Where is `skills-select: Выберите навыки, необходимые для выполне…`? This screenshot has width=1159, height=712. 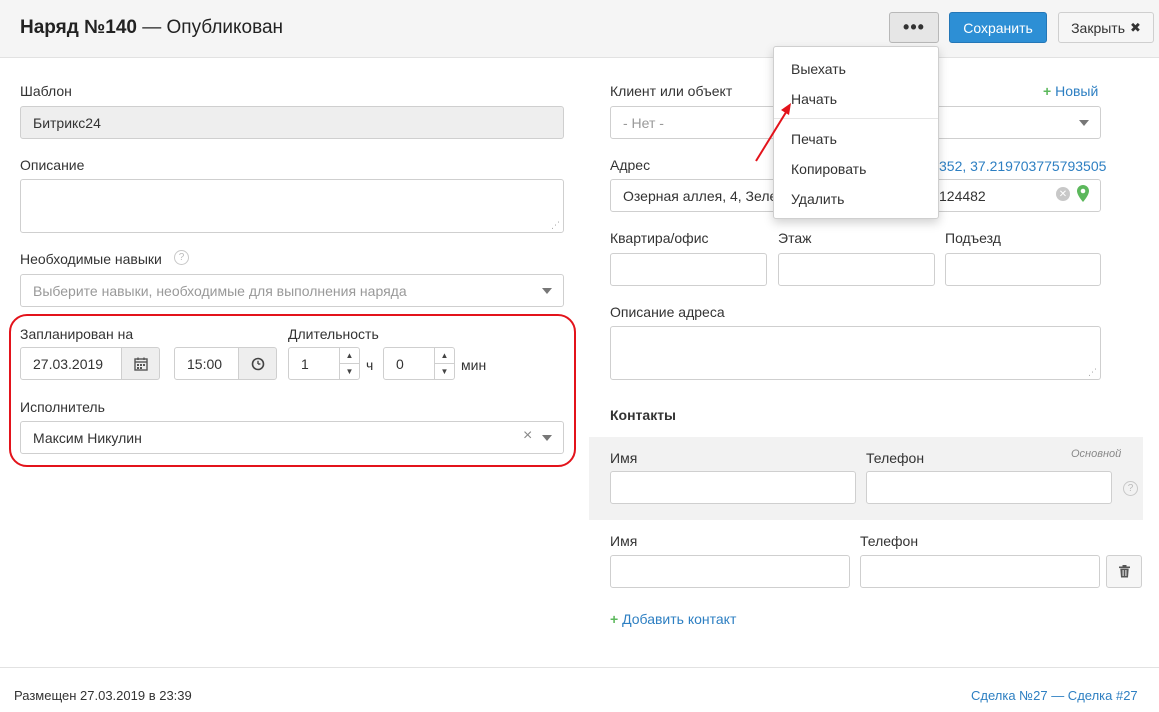
skills-select: Выберите навыки, необходимые для выполне… is located at coordinates (292, 290).